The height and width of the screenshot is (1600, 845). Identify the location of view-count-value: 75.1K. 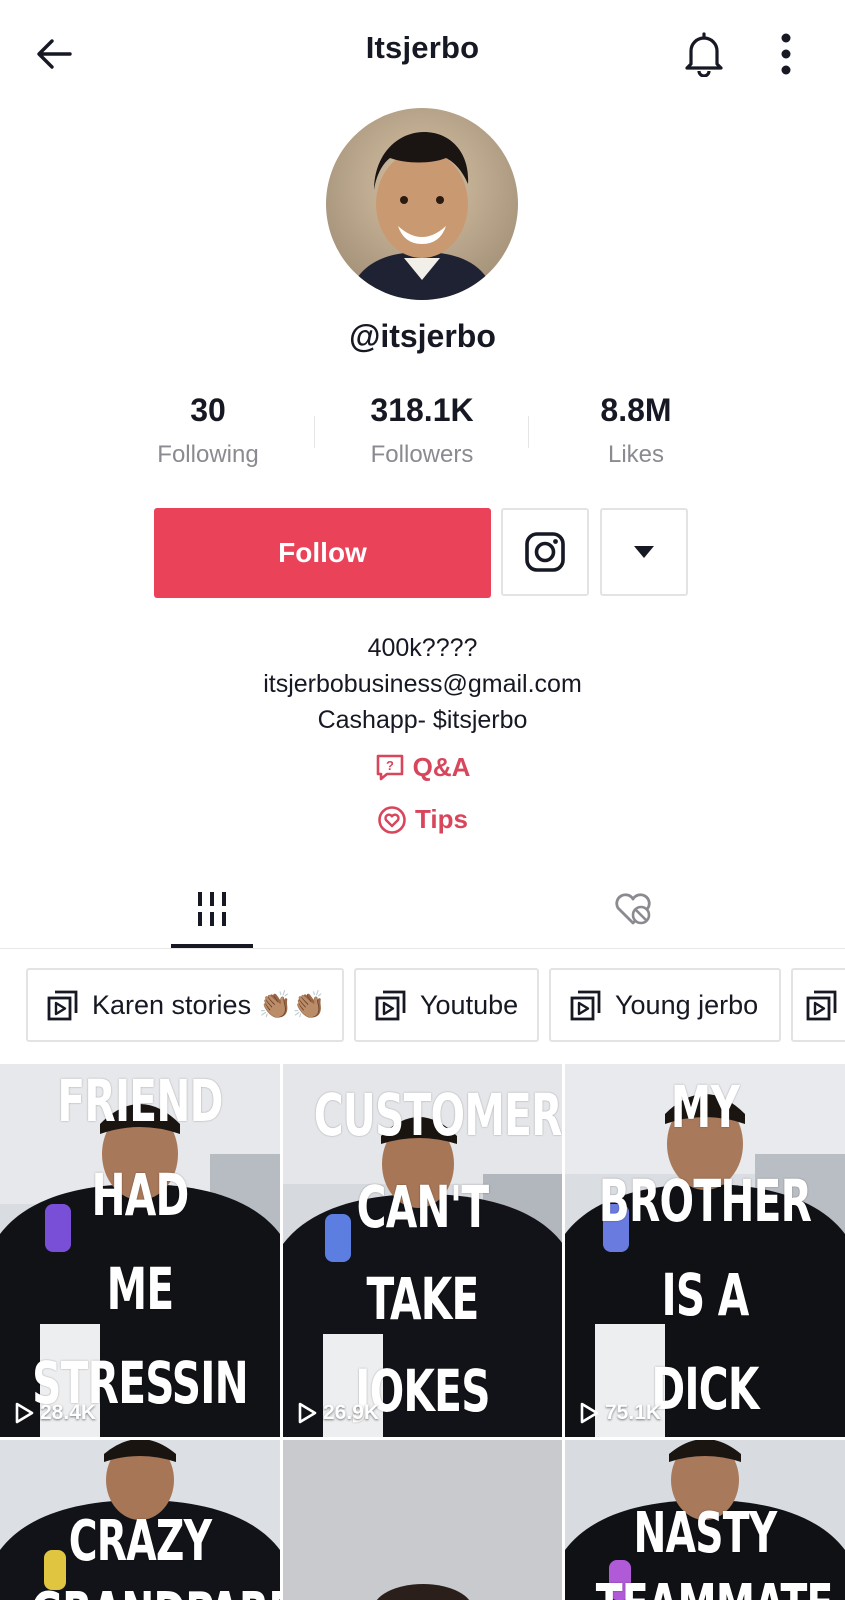
(633, 1412).